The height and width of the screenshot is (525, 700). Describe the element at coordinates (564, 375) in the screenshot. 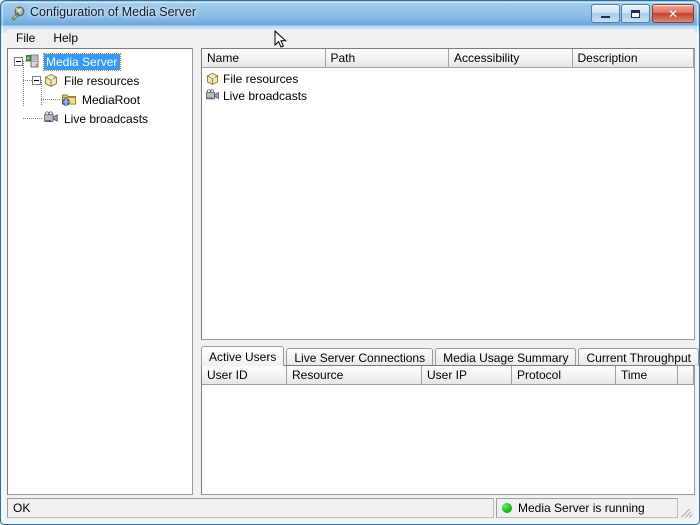

I see `column-header: Protocol` at that location.